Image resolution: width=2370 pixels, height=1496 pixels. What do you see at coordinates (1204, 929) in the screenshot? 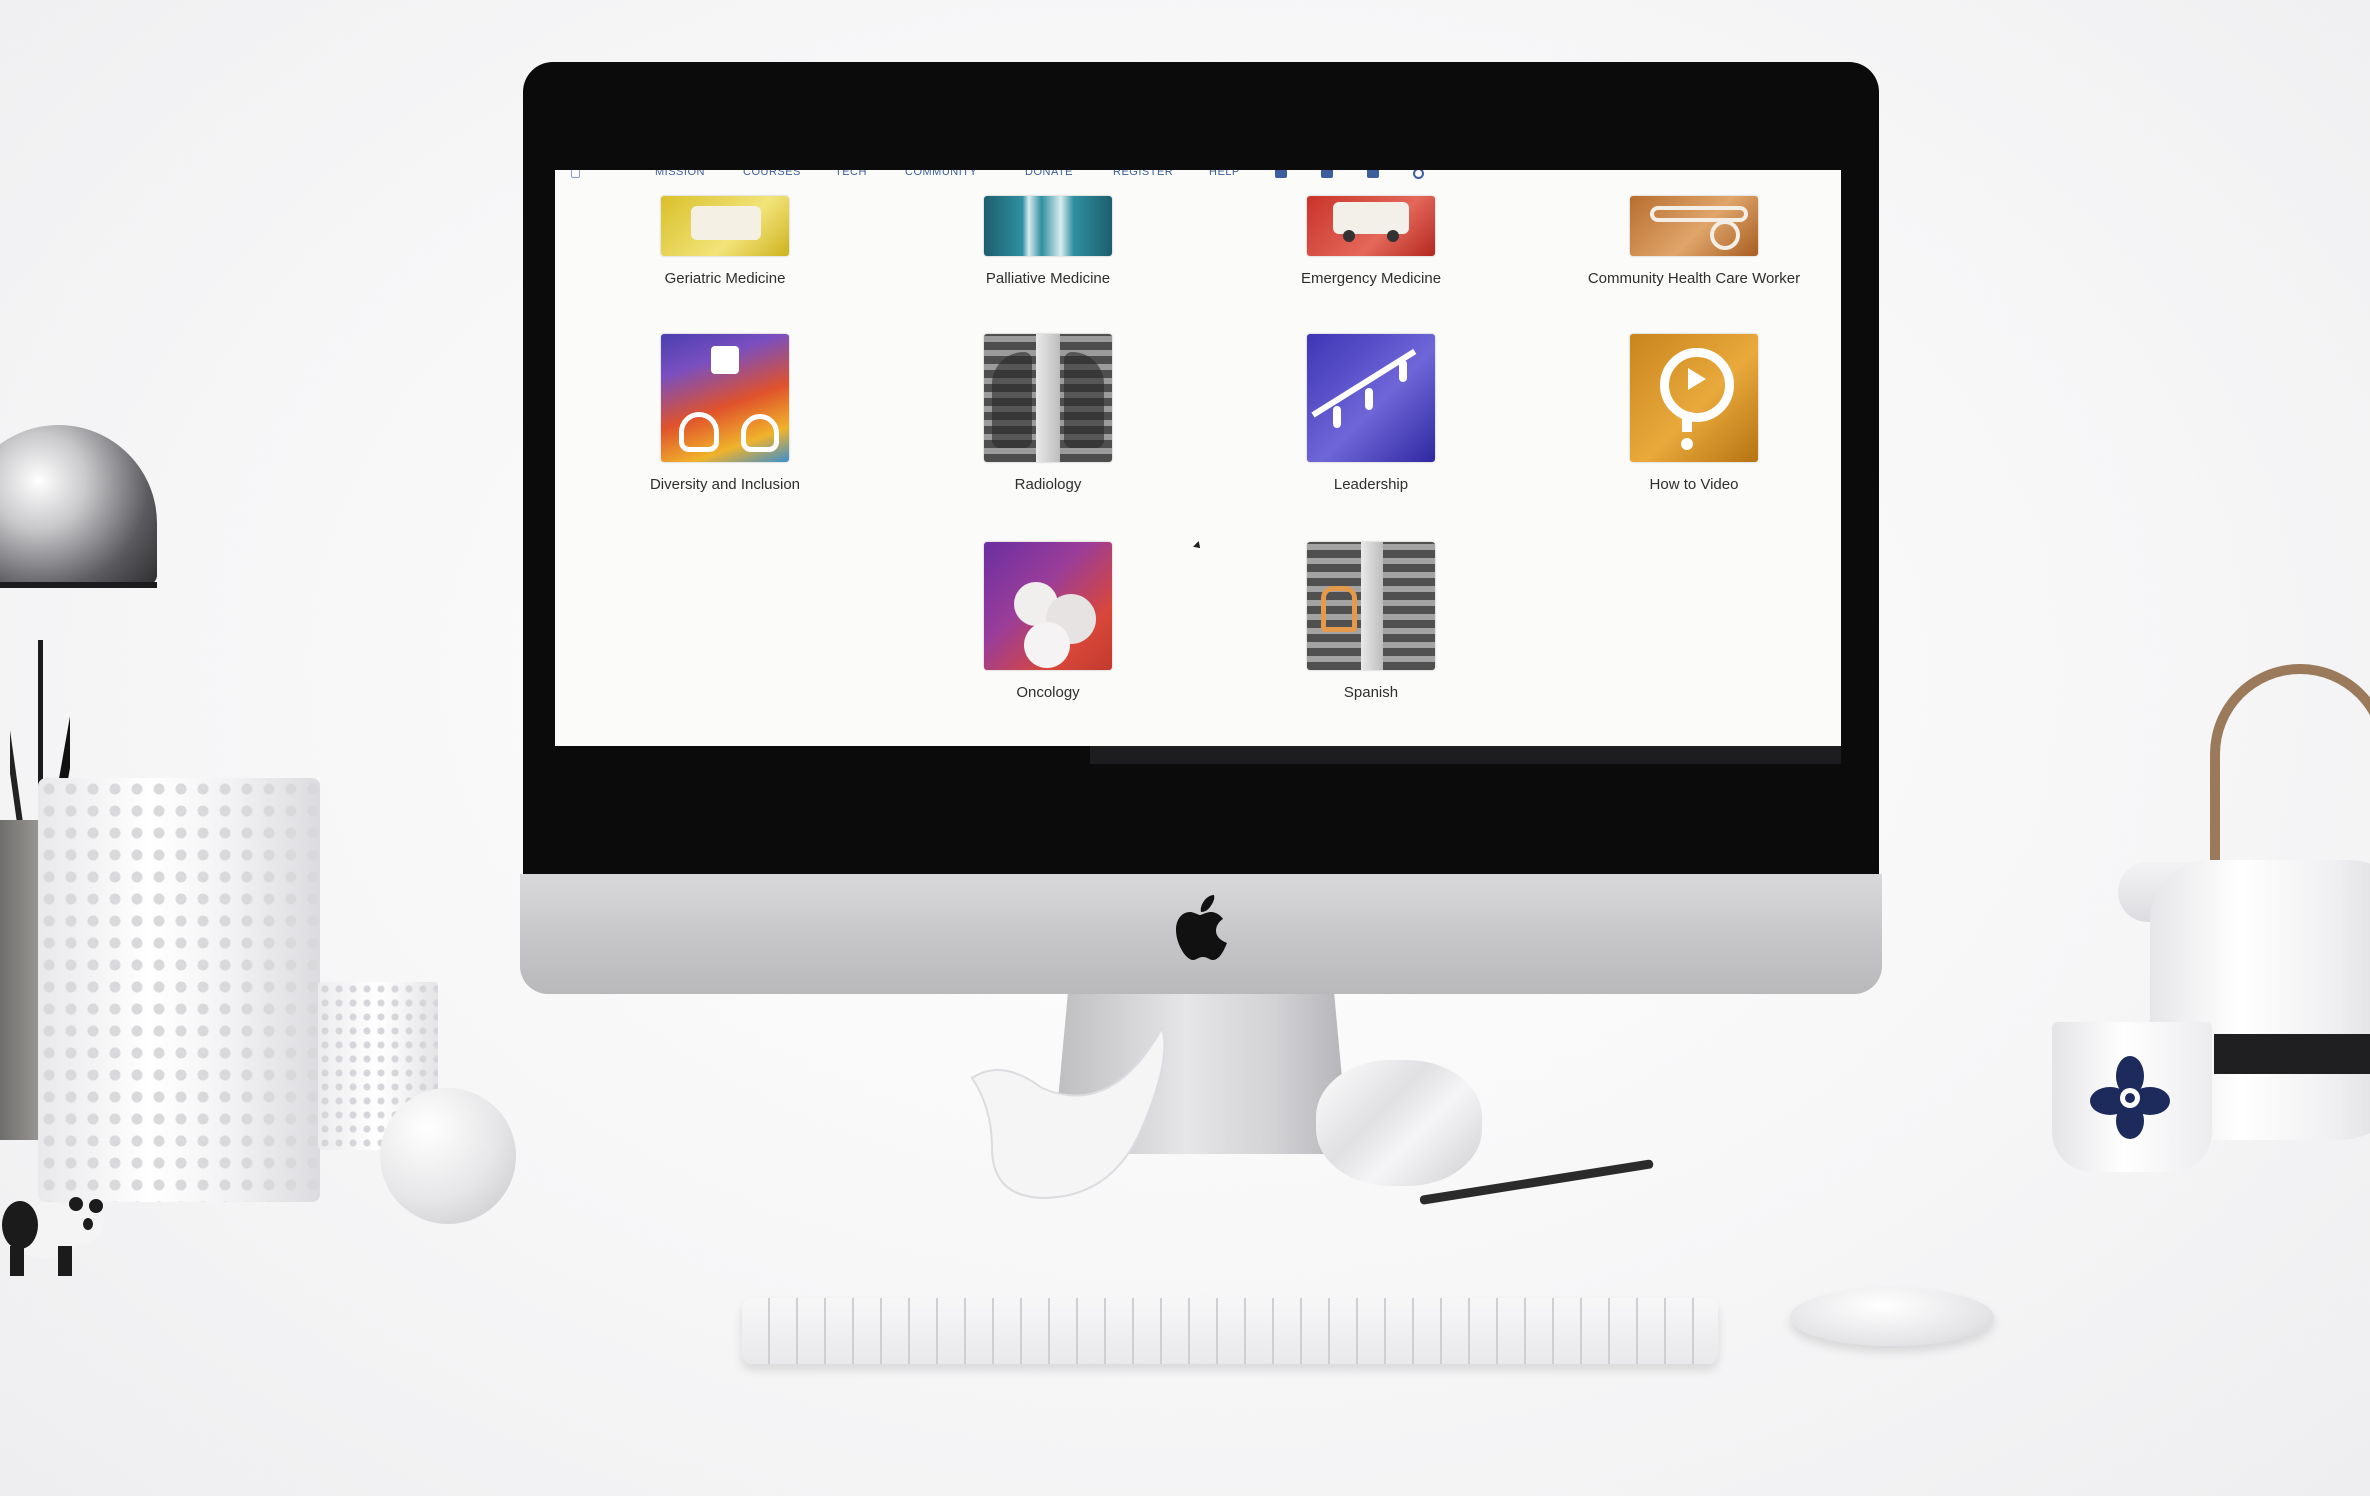
I see `apple-logo-icon` at bounding box center [1204, 929].